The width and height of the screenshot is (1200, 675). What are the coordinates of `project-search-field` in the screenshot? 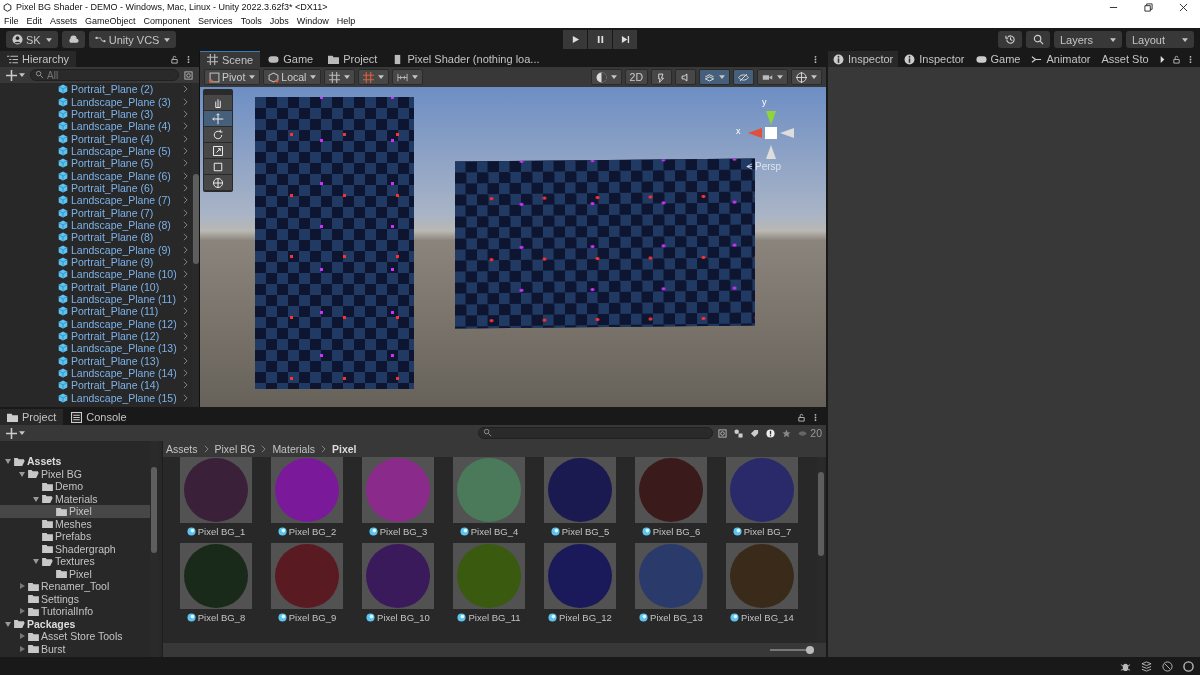 It's located at (596, 433).